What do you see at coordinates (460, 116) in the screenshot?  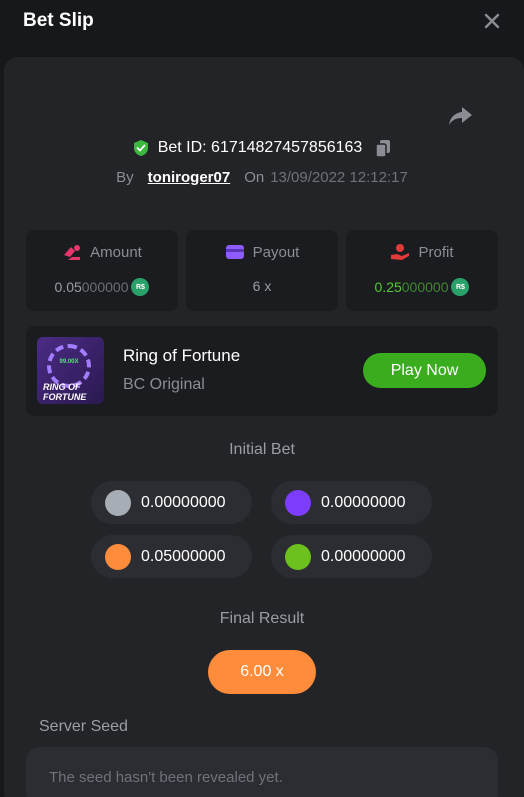 I see `share-icon` at bounding box center [460, 116].